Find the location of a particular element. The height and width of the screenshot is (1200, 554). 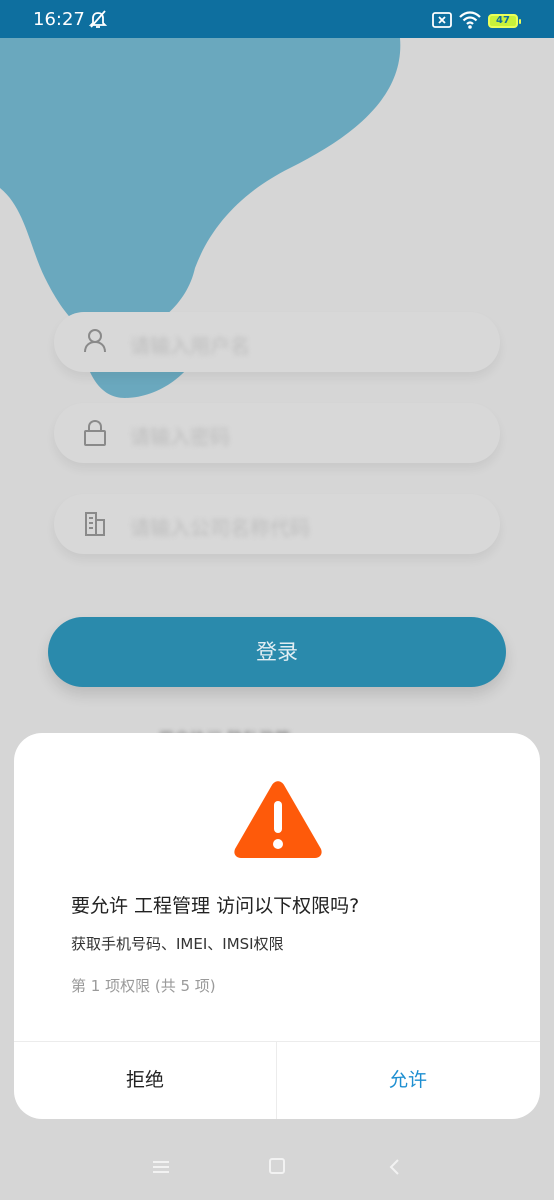

battery-indicator: 47 is located at coordinates (504, 21).